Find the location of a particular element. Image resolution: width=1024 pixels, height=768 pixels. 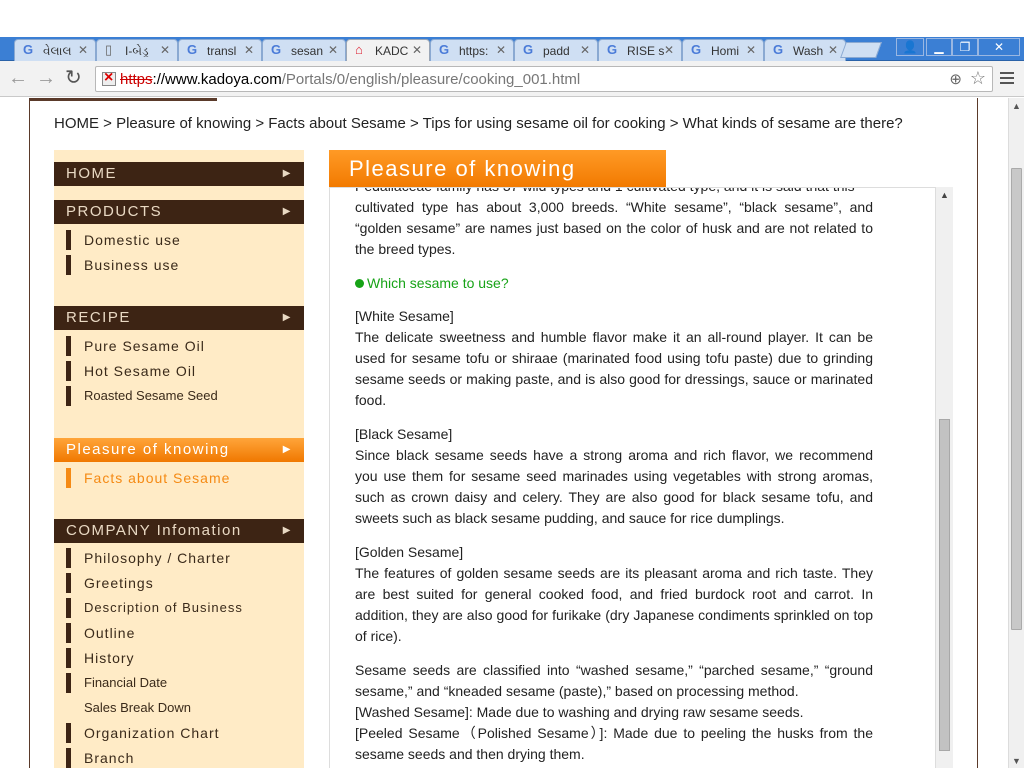

tab-7: G padd ✕ is located at coordinates (556, 50).